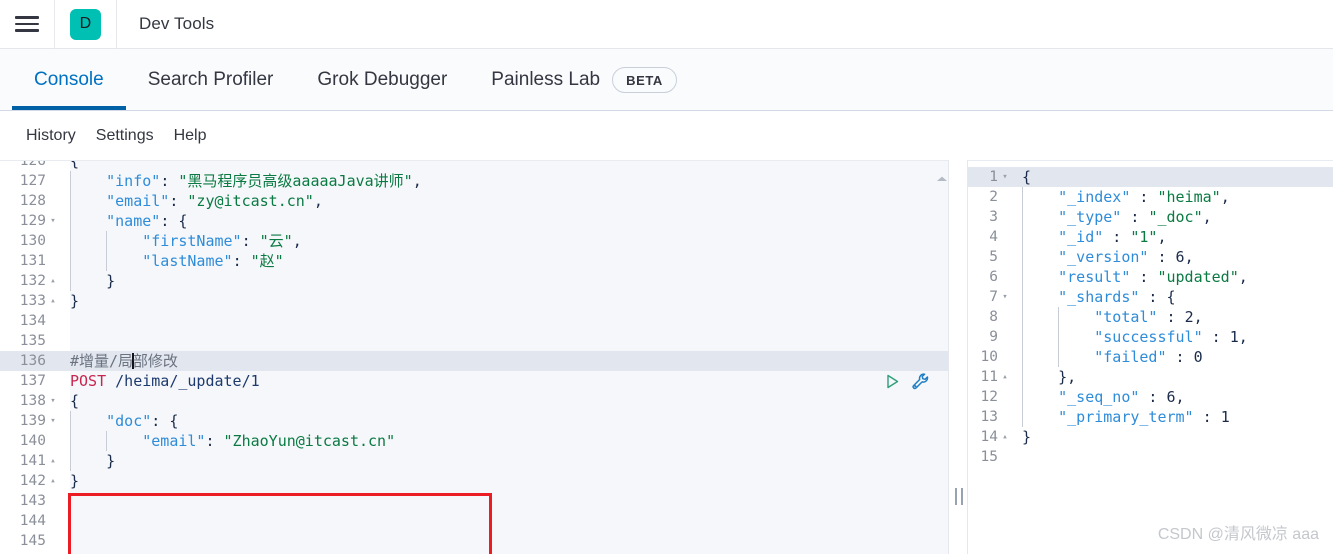 This screenshot has height=554, width=1333. I want to click on code-line: 145, so click(474, 541).